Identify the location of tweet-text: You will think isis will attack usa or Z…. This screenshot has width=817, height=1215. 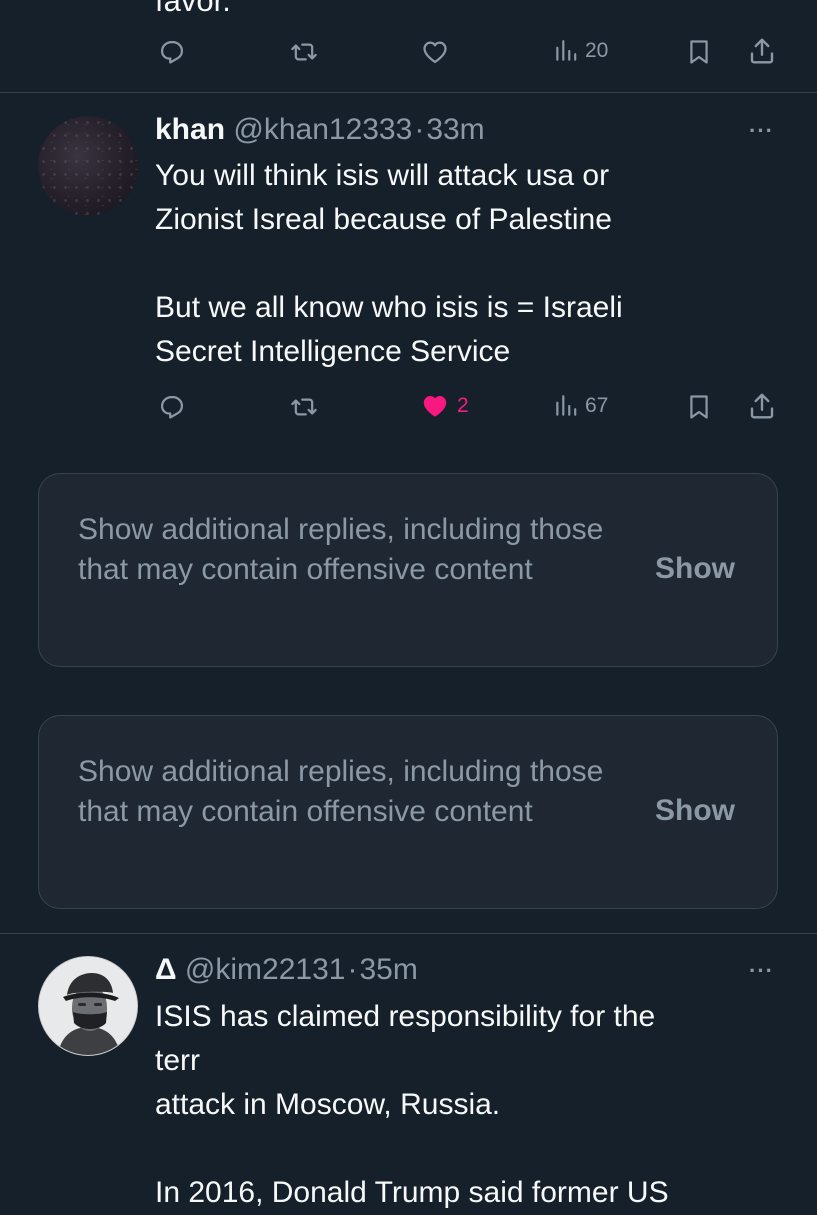
(389, 263).